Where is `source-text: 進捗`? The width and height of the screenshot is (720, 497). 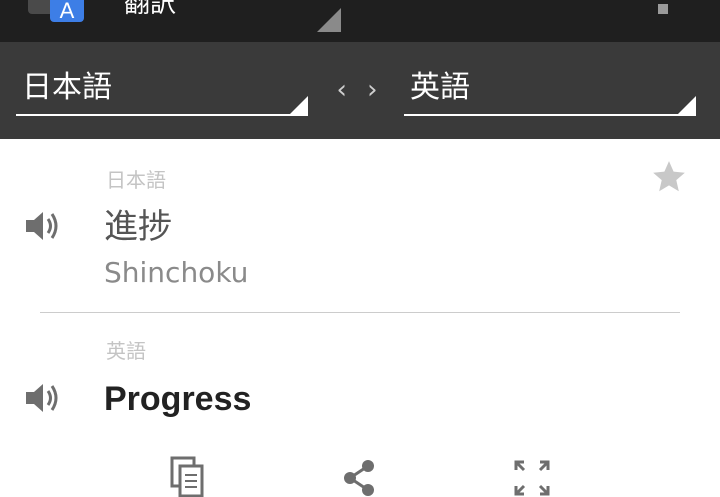 source-text: 進捗 is located at coordinates (138, 227).